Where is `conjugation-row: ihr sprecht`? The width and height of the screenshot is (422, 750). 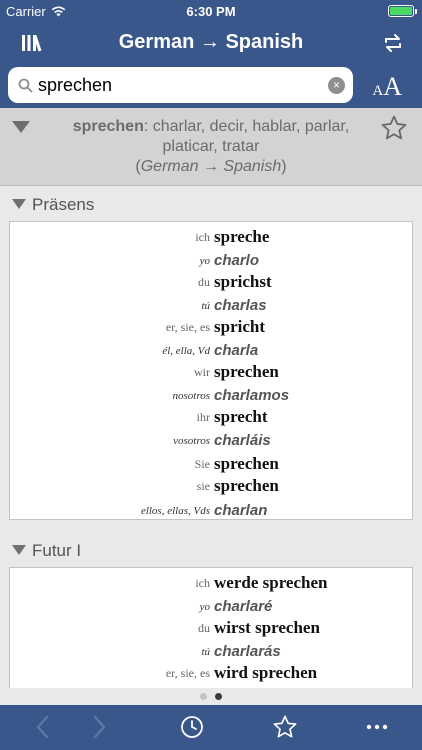
conjugation-row: ihr sprecht is located at coordinates (212, 417).